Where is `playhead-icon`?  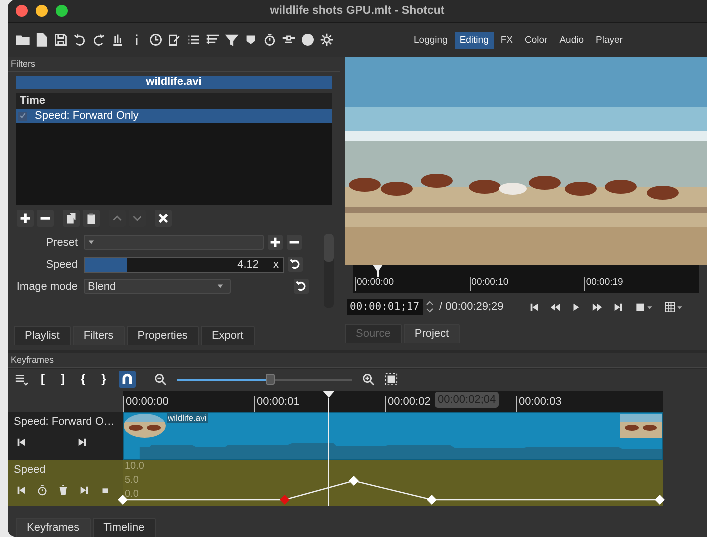
playhead-icon is located at coordinates (329, 395).